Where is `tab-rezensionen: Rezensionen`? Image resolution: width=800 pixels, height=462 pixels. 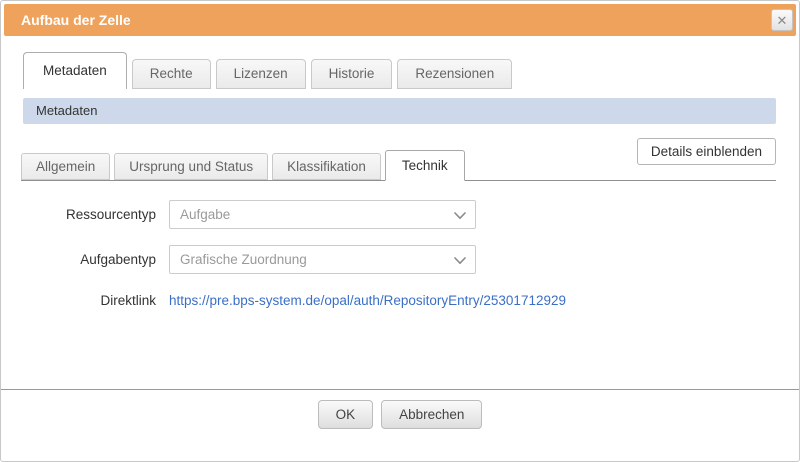 tab-rezensionen: Rezensionen is located at coordinates (455, 74).